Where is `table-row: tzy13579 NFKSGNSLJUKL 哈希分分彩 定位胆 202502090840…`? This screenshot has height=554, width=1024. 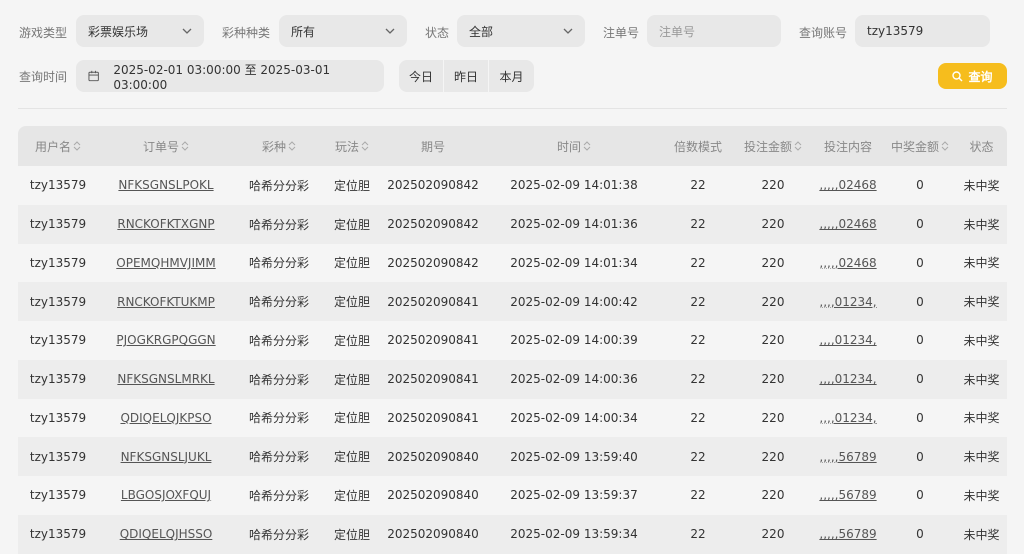
table-row: tzy13579 NFKSGNSLJUKL 哈希分分彩 定位胆 202502090840… is located at coordinates (512, 456).